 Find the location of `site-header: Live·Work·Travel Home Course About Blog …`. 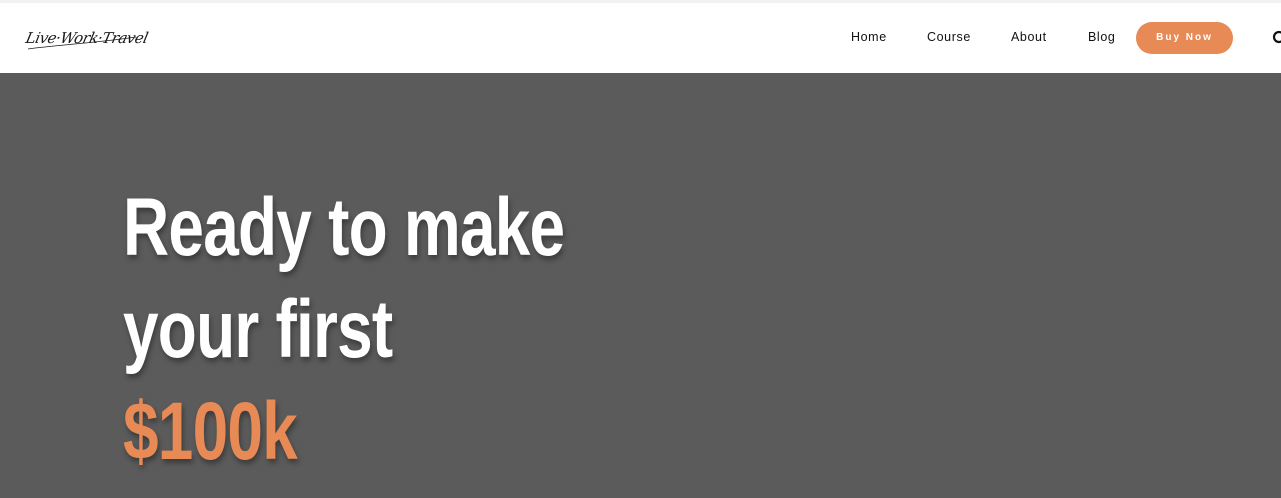

site-header: Live·Work·Travel Home Course About Blog … is located at coordinates (640, 38).